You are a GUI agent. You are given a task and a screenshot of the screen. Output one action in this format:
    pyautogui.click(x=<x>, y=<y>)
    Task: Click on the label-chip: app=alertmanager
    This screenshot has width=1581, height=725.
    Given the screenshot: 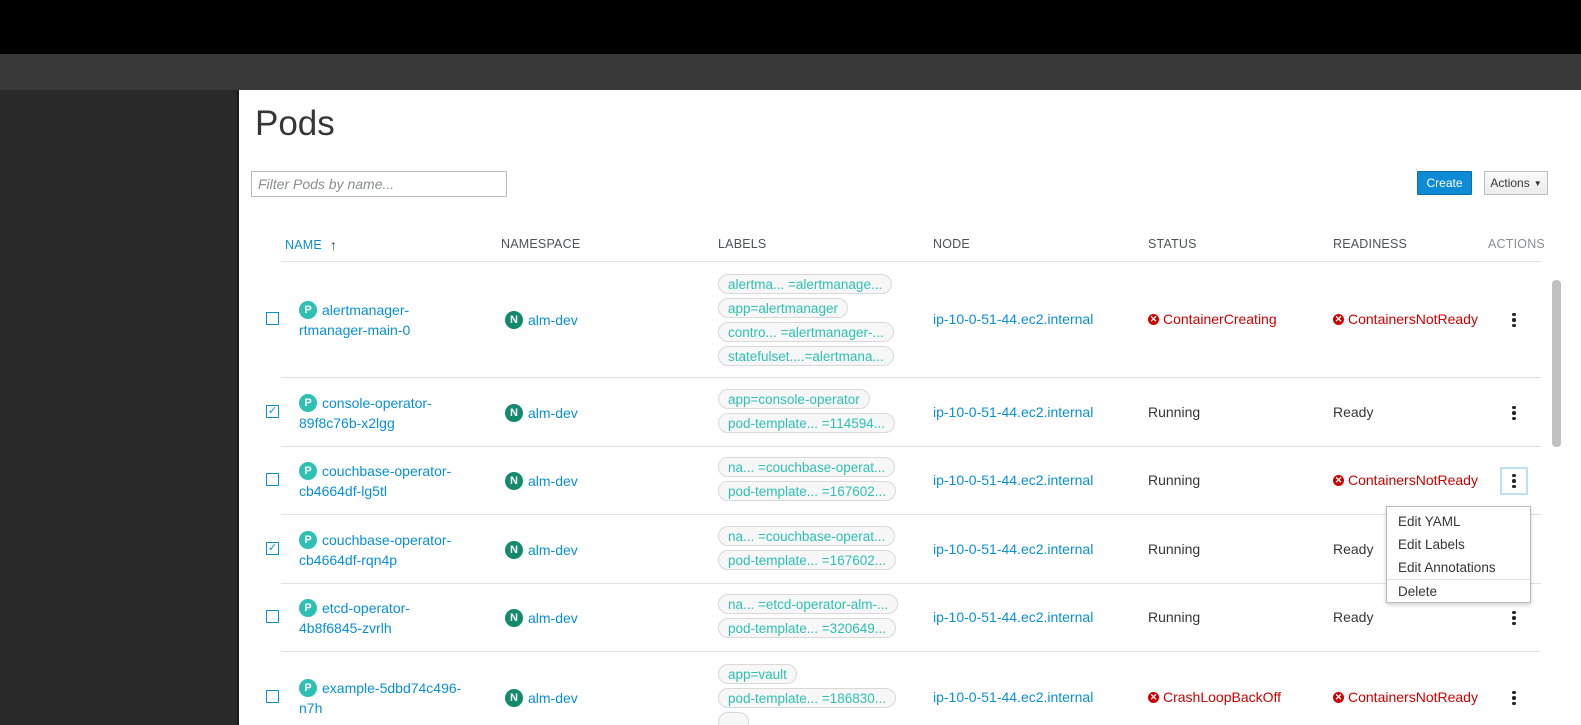 What is the action you would take?
    pyautogui.click(x=783, y=308)
    